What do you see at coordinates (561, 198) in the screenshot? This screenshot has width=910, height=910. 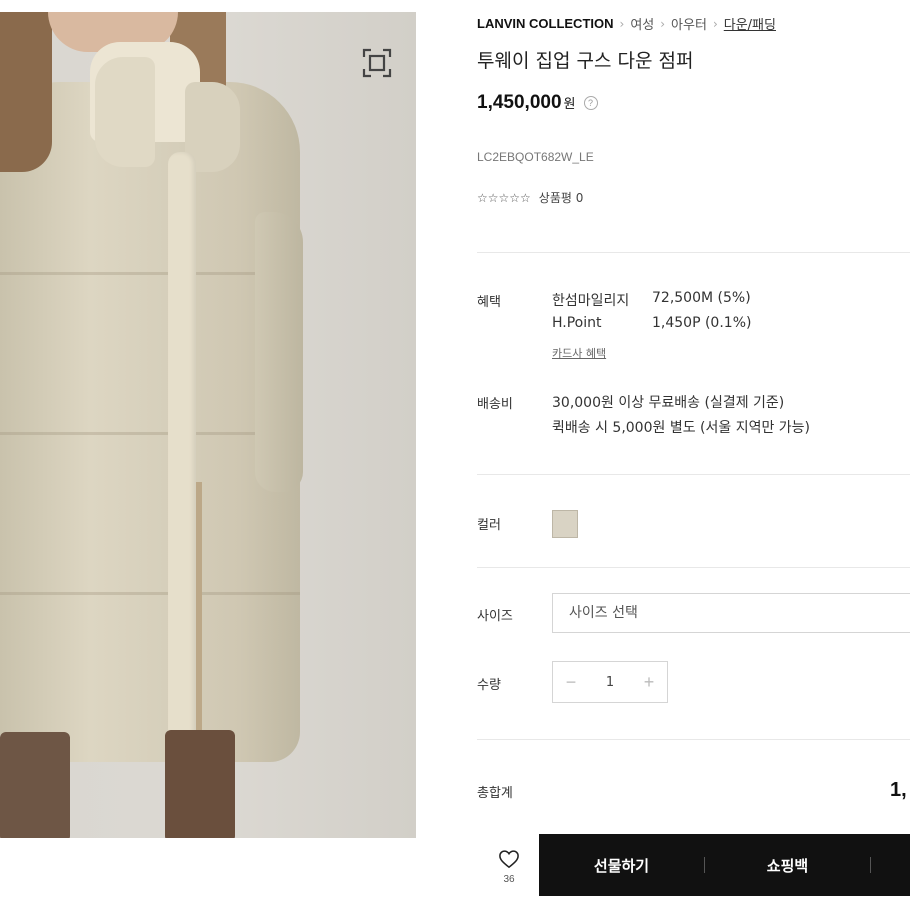 I see `review-count: 상품평 0` at bounding box center [561, 198].